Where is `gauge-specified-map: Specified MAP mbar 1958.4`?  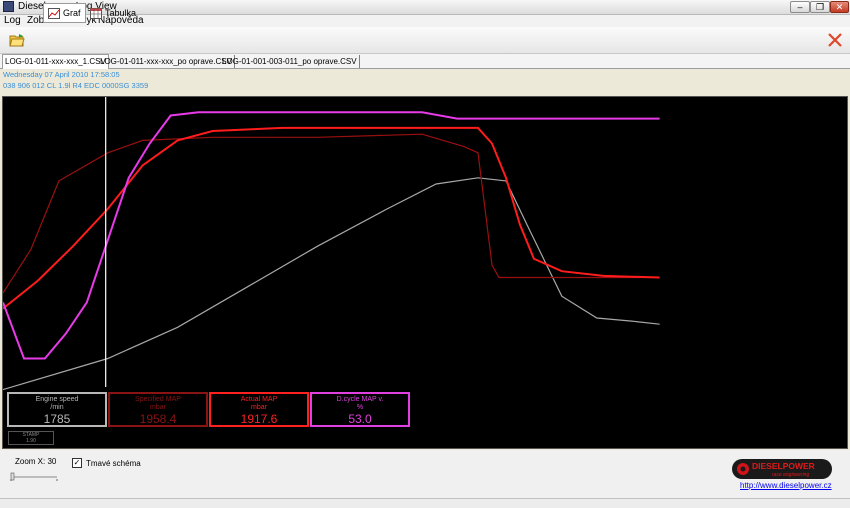
gauge-specified-map: Specified MAP mbar 1958.4 is located at coordinates (158, 409).